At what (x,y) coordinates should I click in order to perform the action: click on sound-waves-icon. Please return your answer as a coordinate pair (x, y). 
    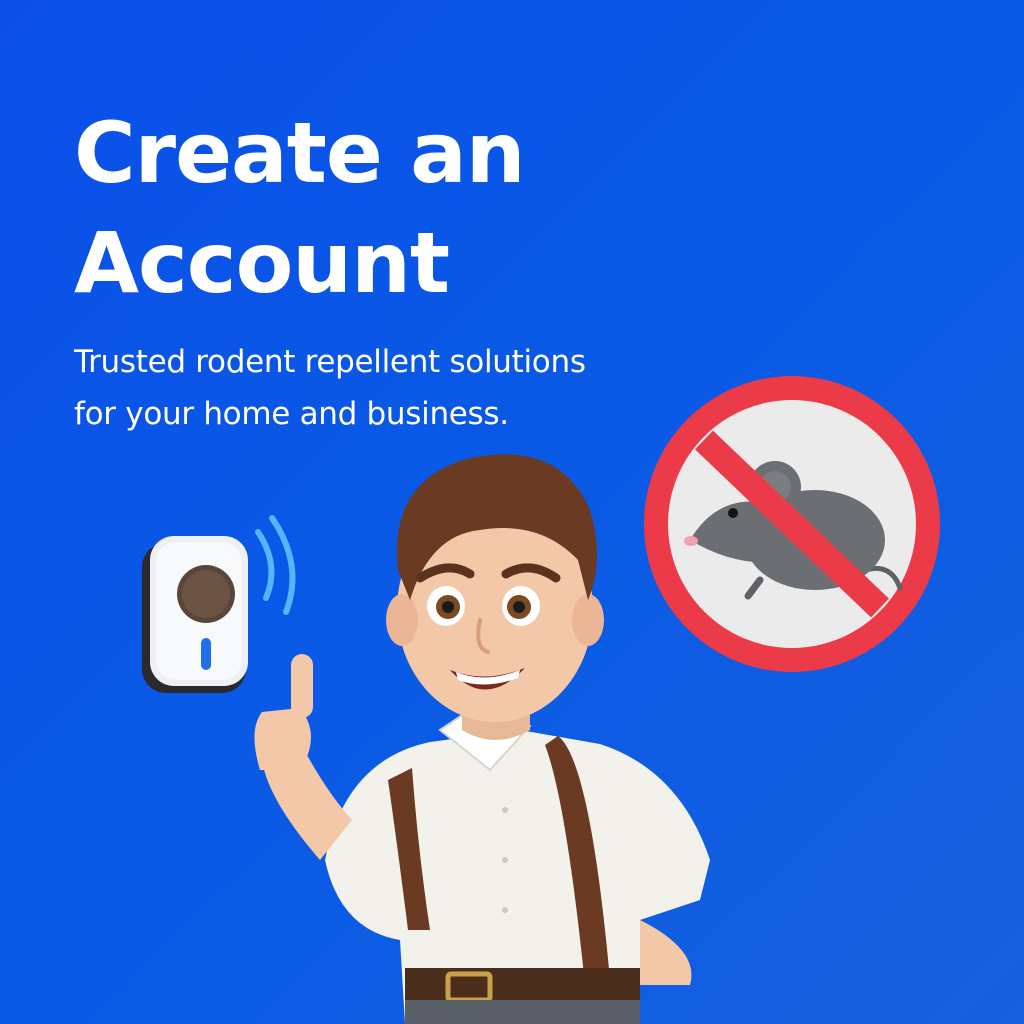
    Looking at the image, I should click on (275, 565).